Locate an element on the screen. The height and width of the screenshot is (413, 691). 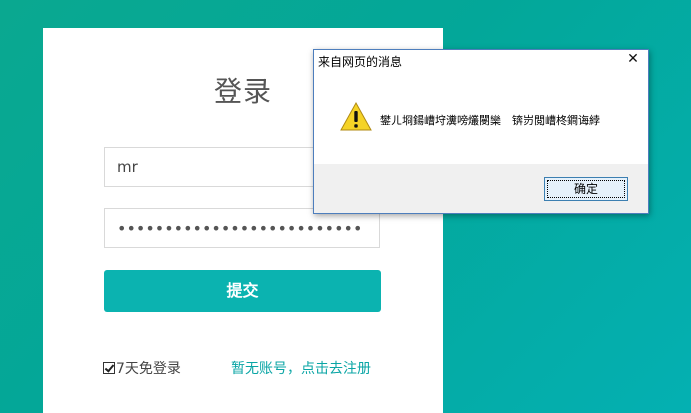
dialog-title: 来自网页的消息 is located at coordinates (360, 62).